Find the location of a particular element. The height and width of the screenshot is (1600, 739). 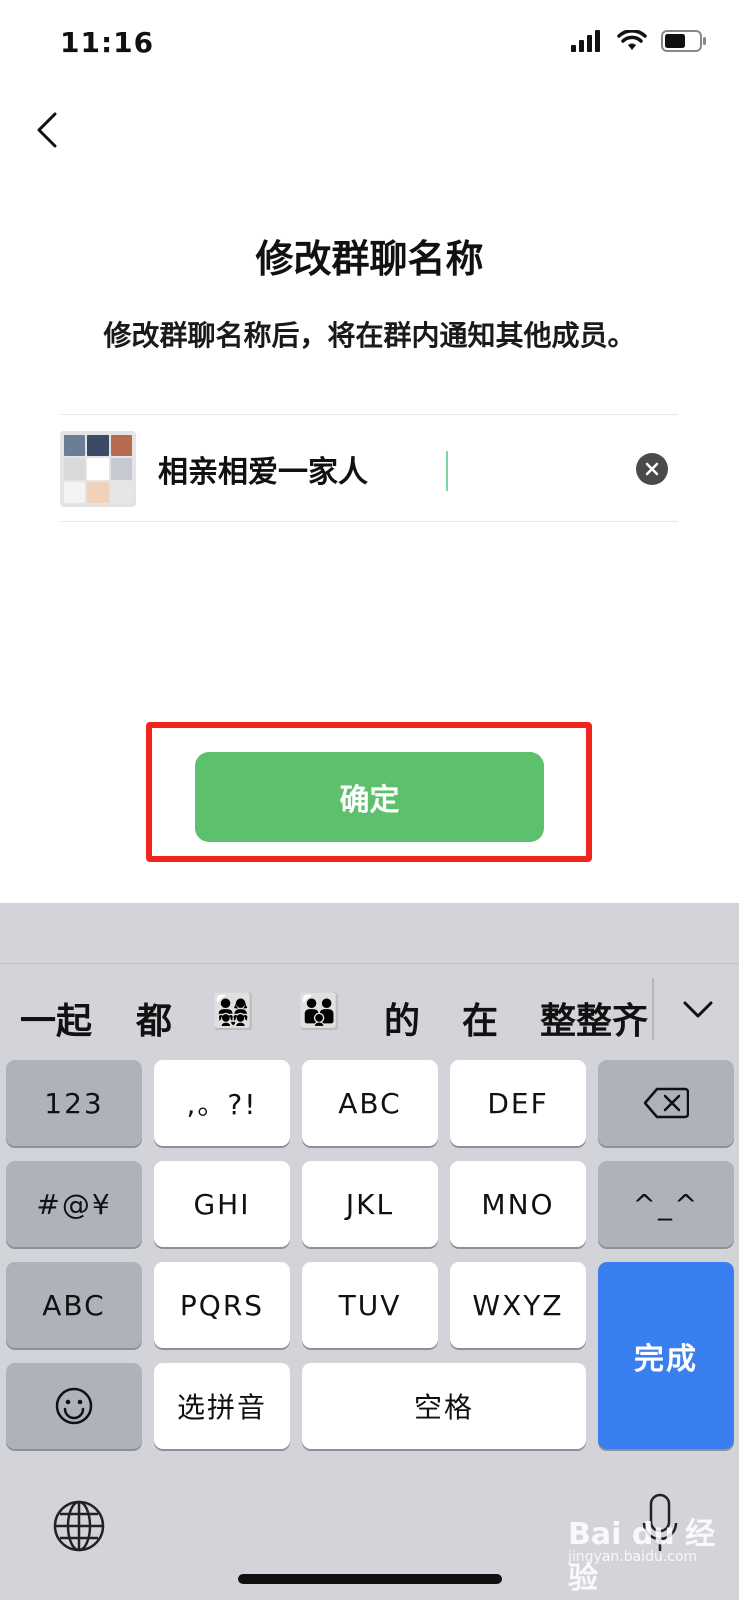

watermark-site: jingyan.baidu.com is located at coordinates (633, 1557).